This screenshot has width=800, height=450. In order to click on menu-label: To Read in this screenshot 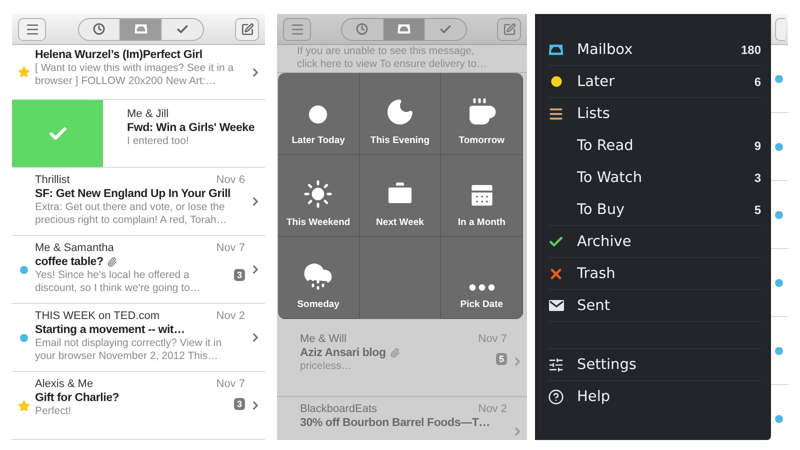, I will do `click(605, 146)`.